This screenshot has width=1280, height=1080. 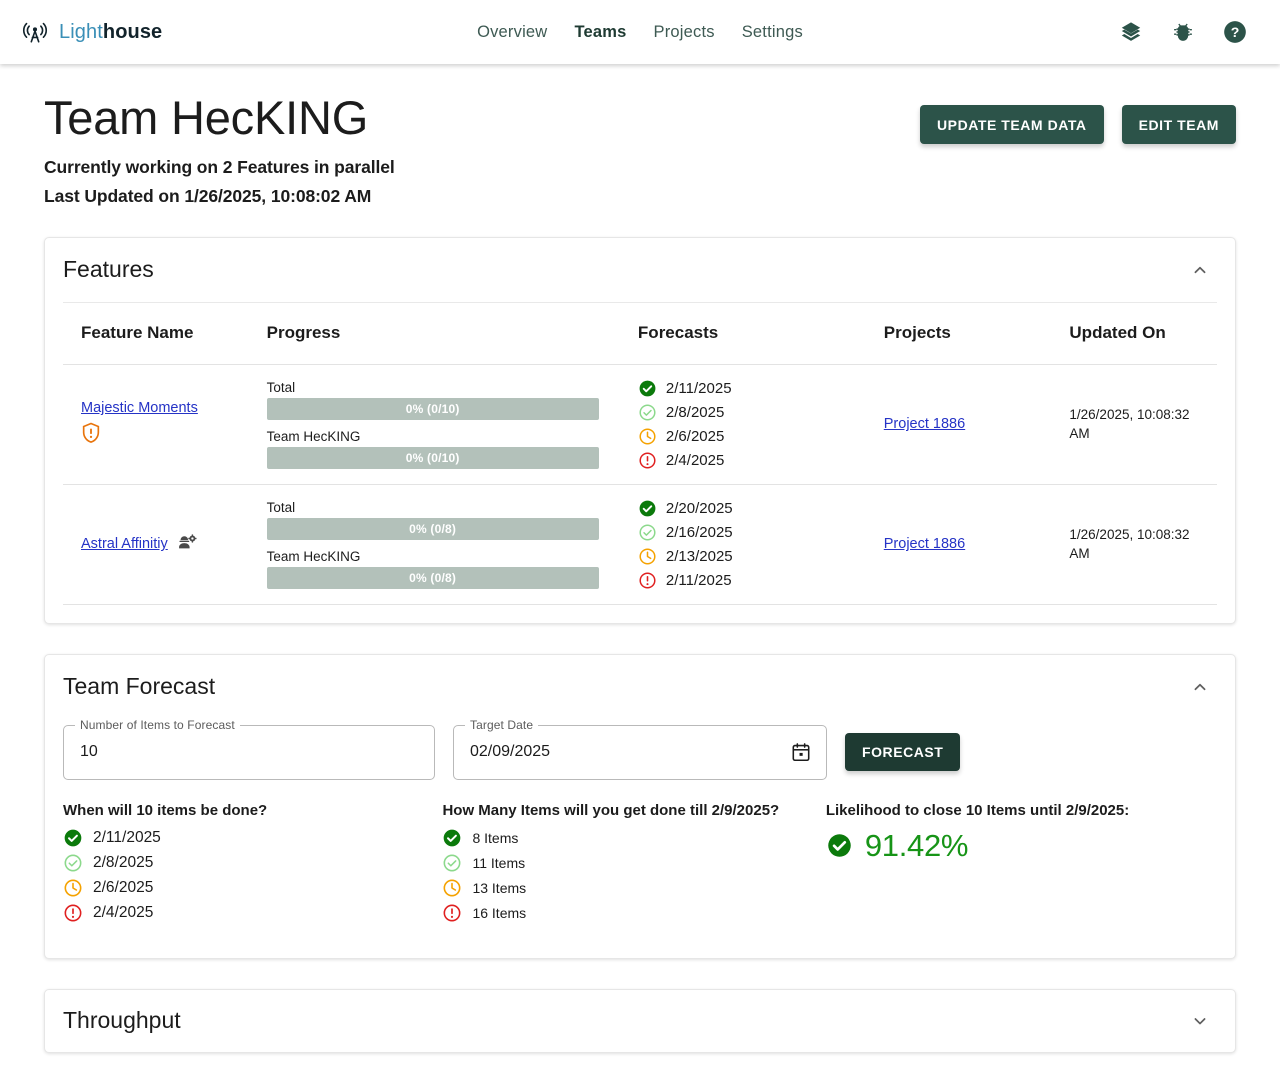 What do you see at coordinates (132, 31) in the screenshot?
I see `brand-text-bold: house` at bounding box center [132, 31].